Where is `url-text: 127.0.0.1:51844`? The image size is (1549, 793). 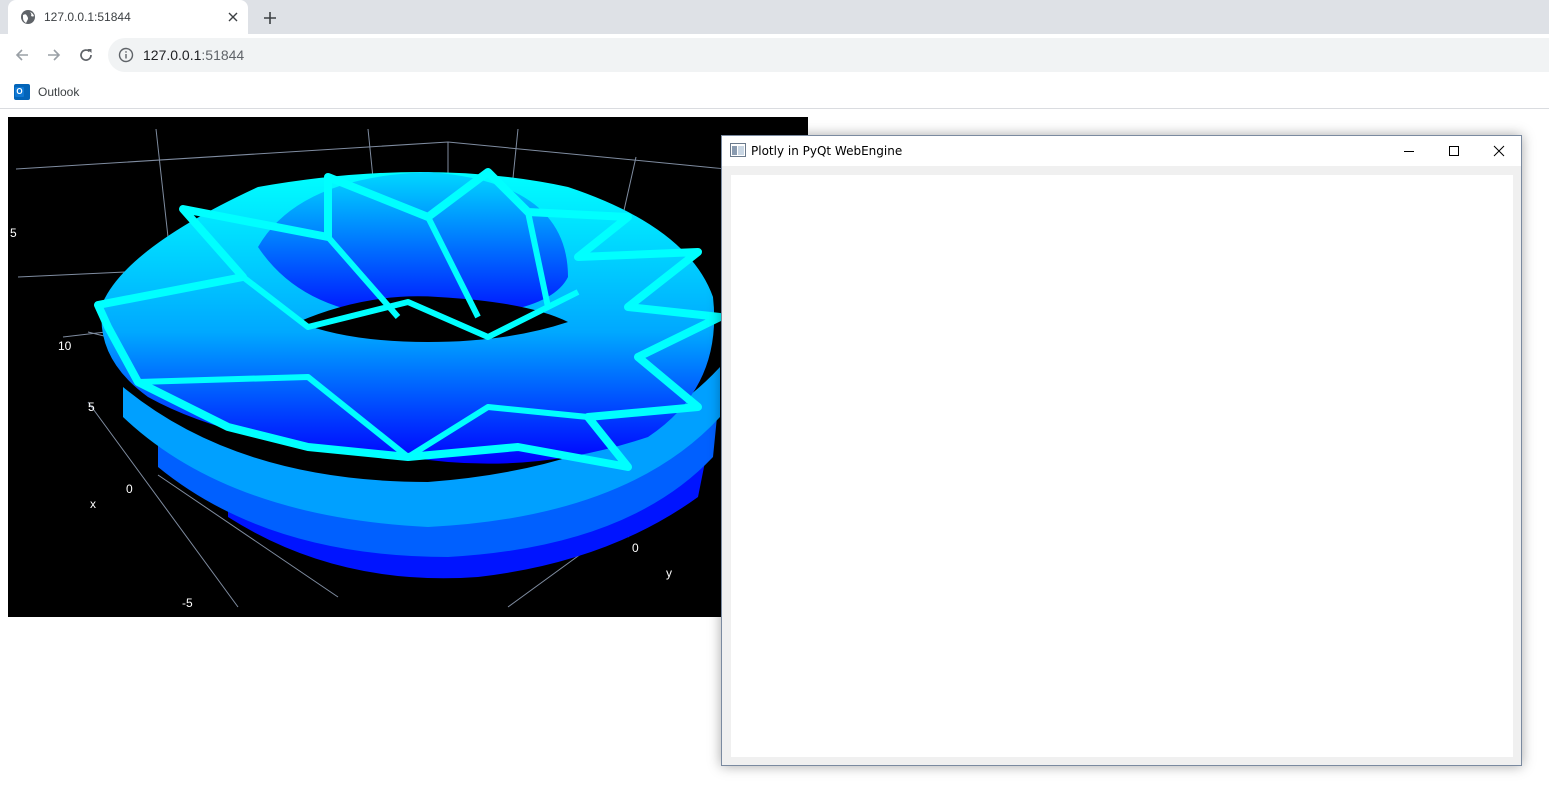 url-text: 127.0.0.1:51844 is located at coordinates (193, 55).